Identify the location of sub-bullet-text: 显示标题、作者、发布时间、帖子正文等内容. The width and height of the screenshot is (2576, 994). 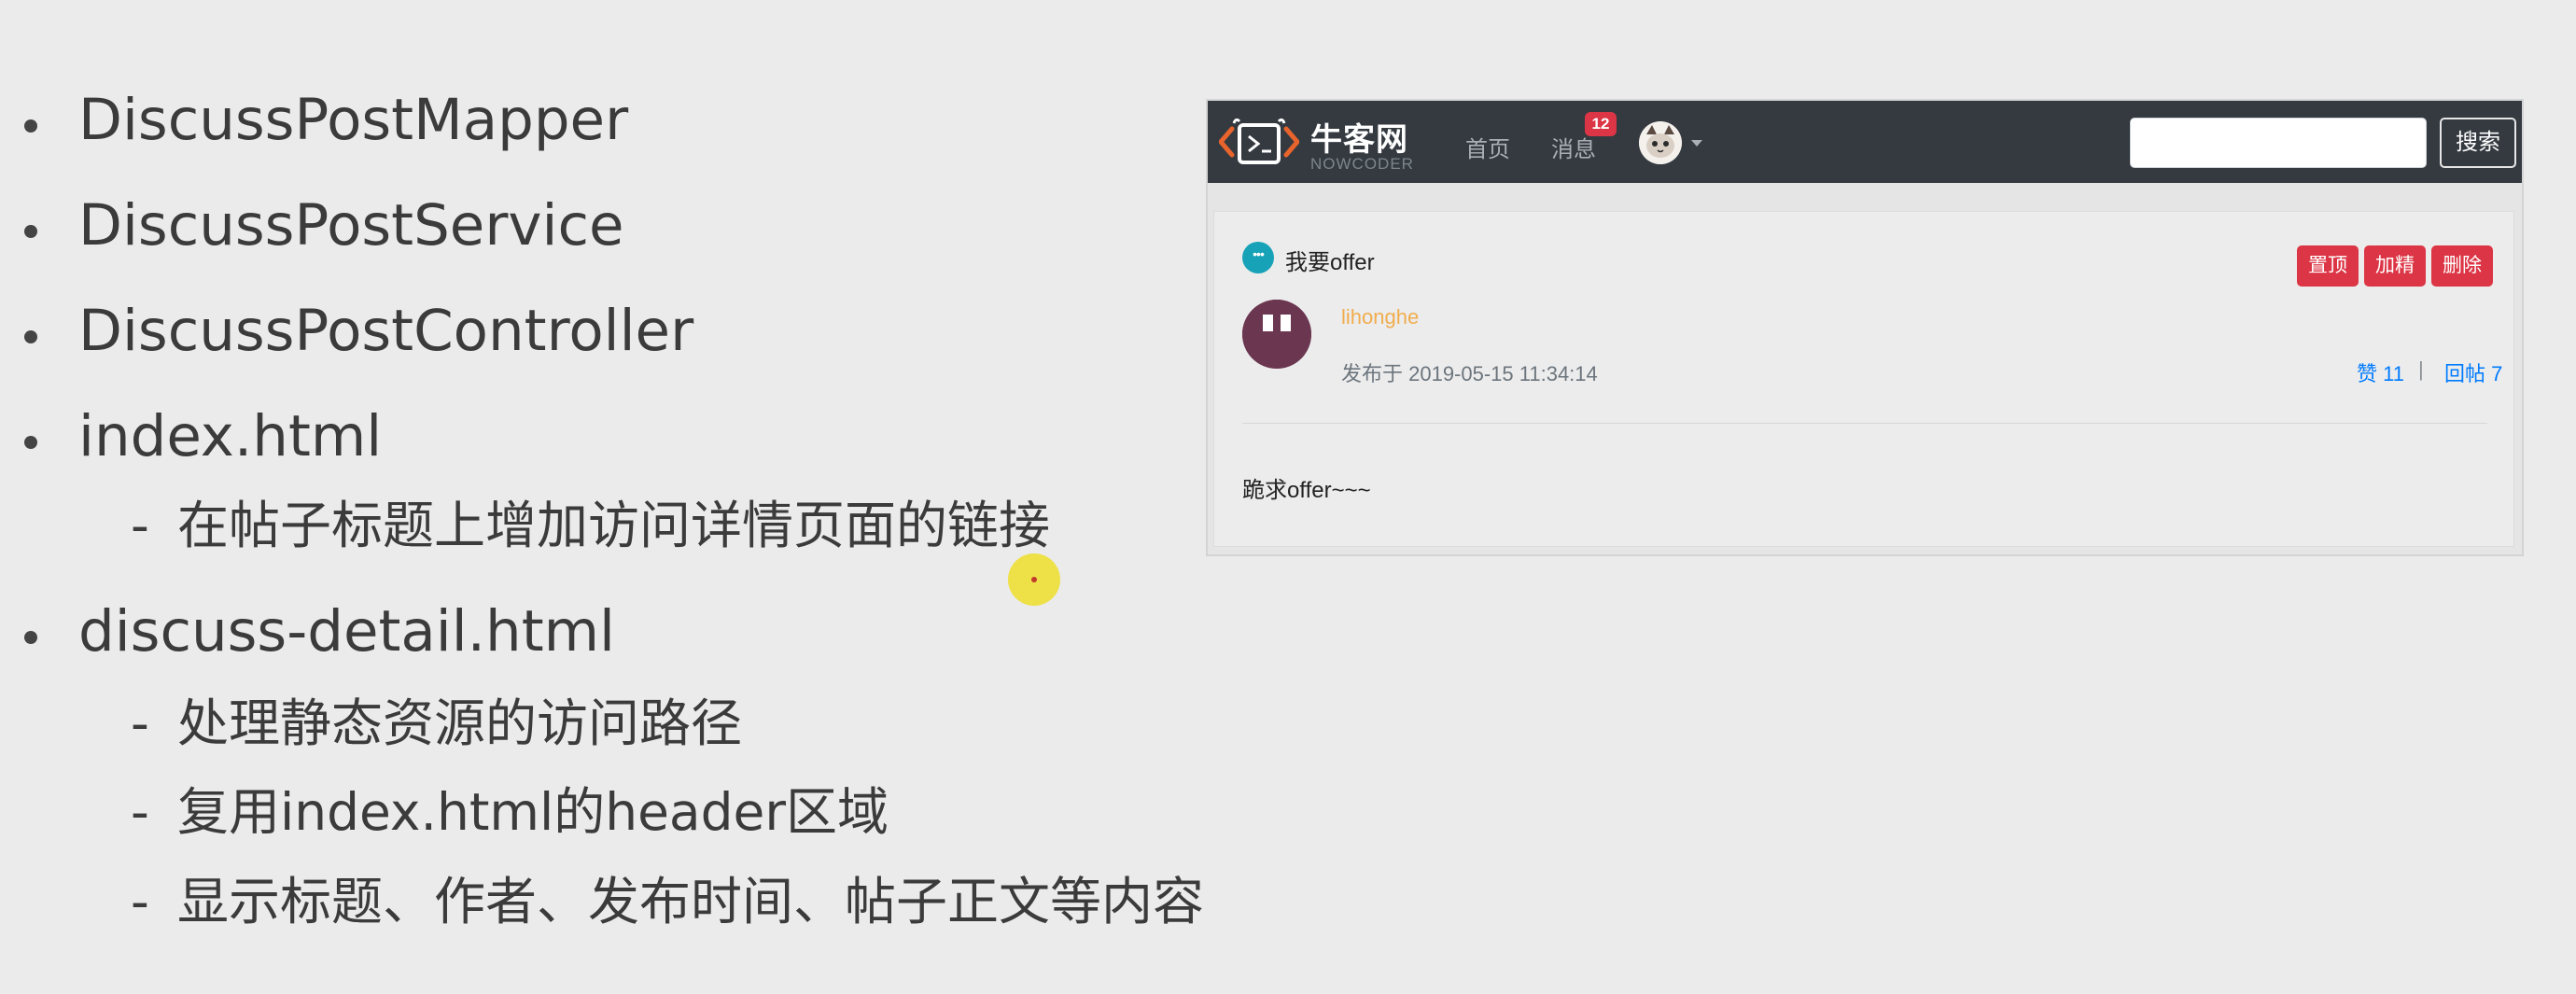
(691, 901).